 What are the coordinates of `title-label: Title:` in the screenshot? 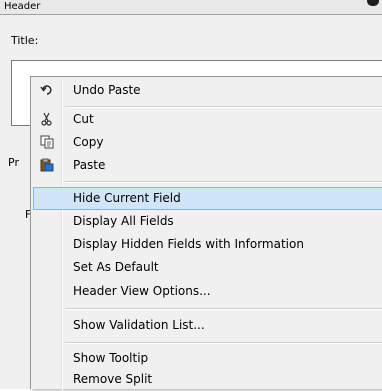 It's located at (25, 40).